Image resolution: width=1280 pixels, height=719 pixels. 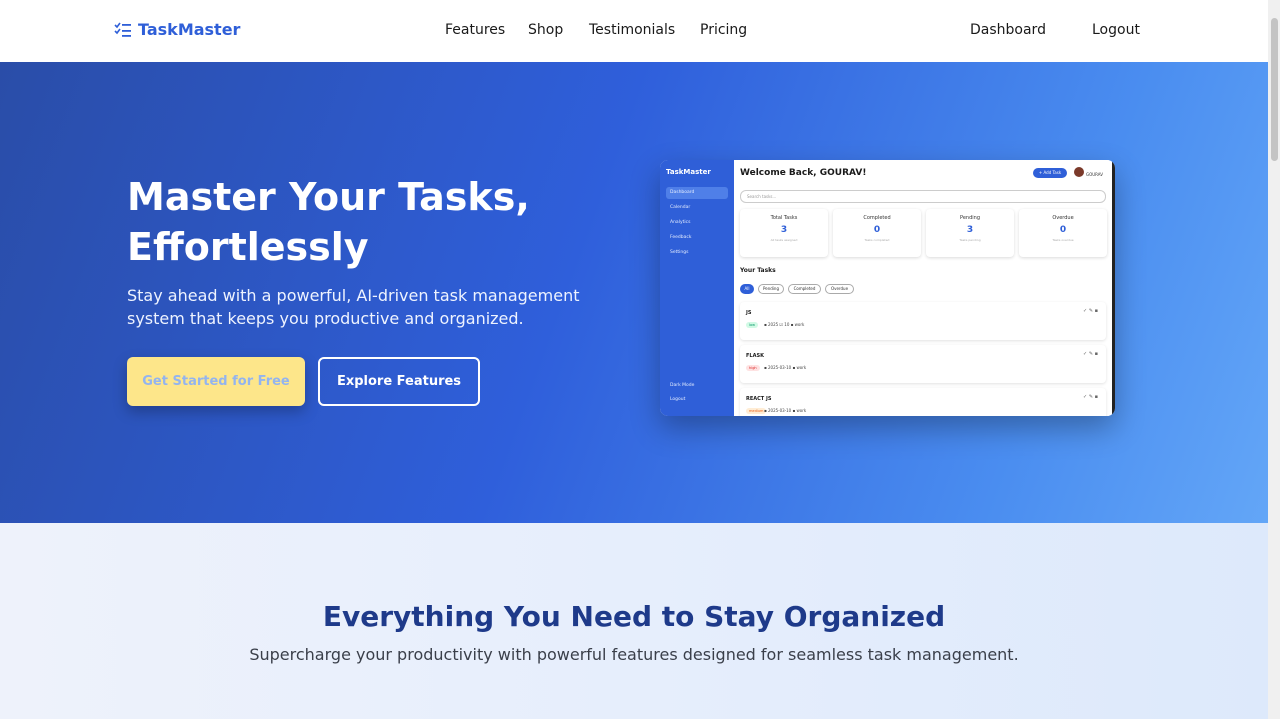 What do you see at coordinates (681, 237) in the screenshot?
I see `preview-sidebar-item-feedback: Feedback` at bounding box center [681, 237].